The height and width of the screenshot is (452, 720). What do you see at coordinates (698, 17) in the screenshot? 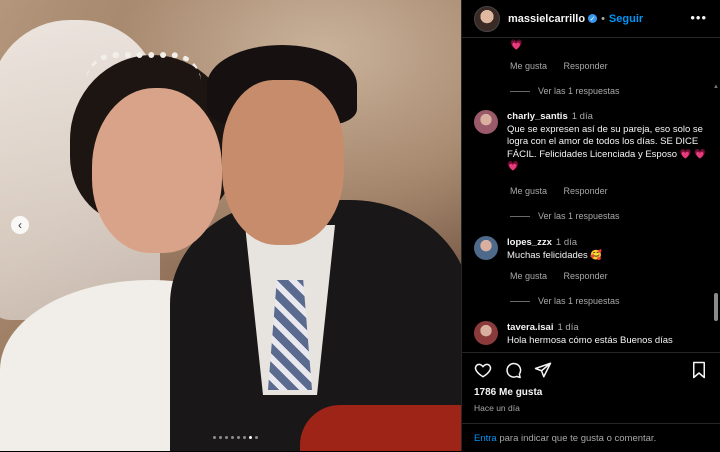
I see `more-options-icon: •••` at bounding box center [698, 17].